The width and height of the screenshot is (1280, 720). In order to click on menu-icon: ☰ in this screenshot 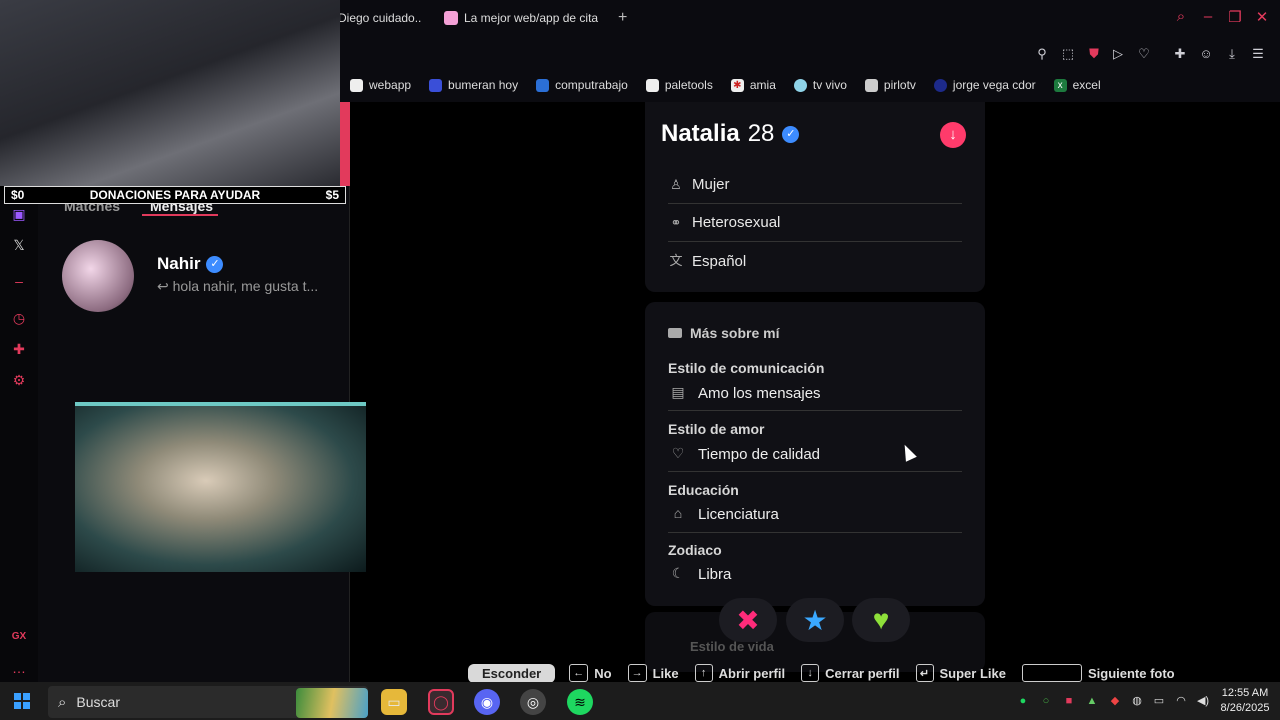, I will do `click(1258, 54)`.